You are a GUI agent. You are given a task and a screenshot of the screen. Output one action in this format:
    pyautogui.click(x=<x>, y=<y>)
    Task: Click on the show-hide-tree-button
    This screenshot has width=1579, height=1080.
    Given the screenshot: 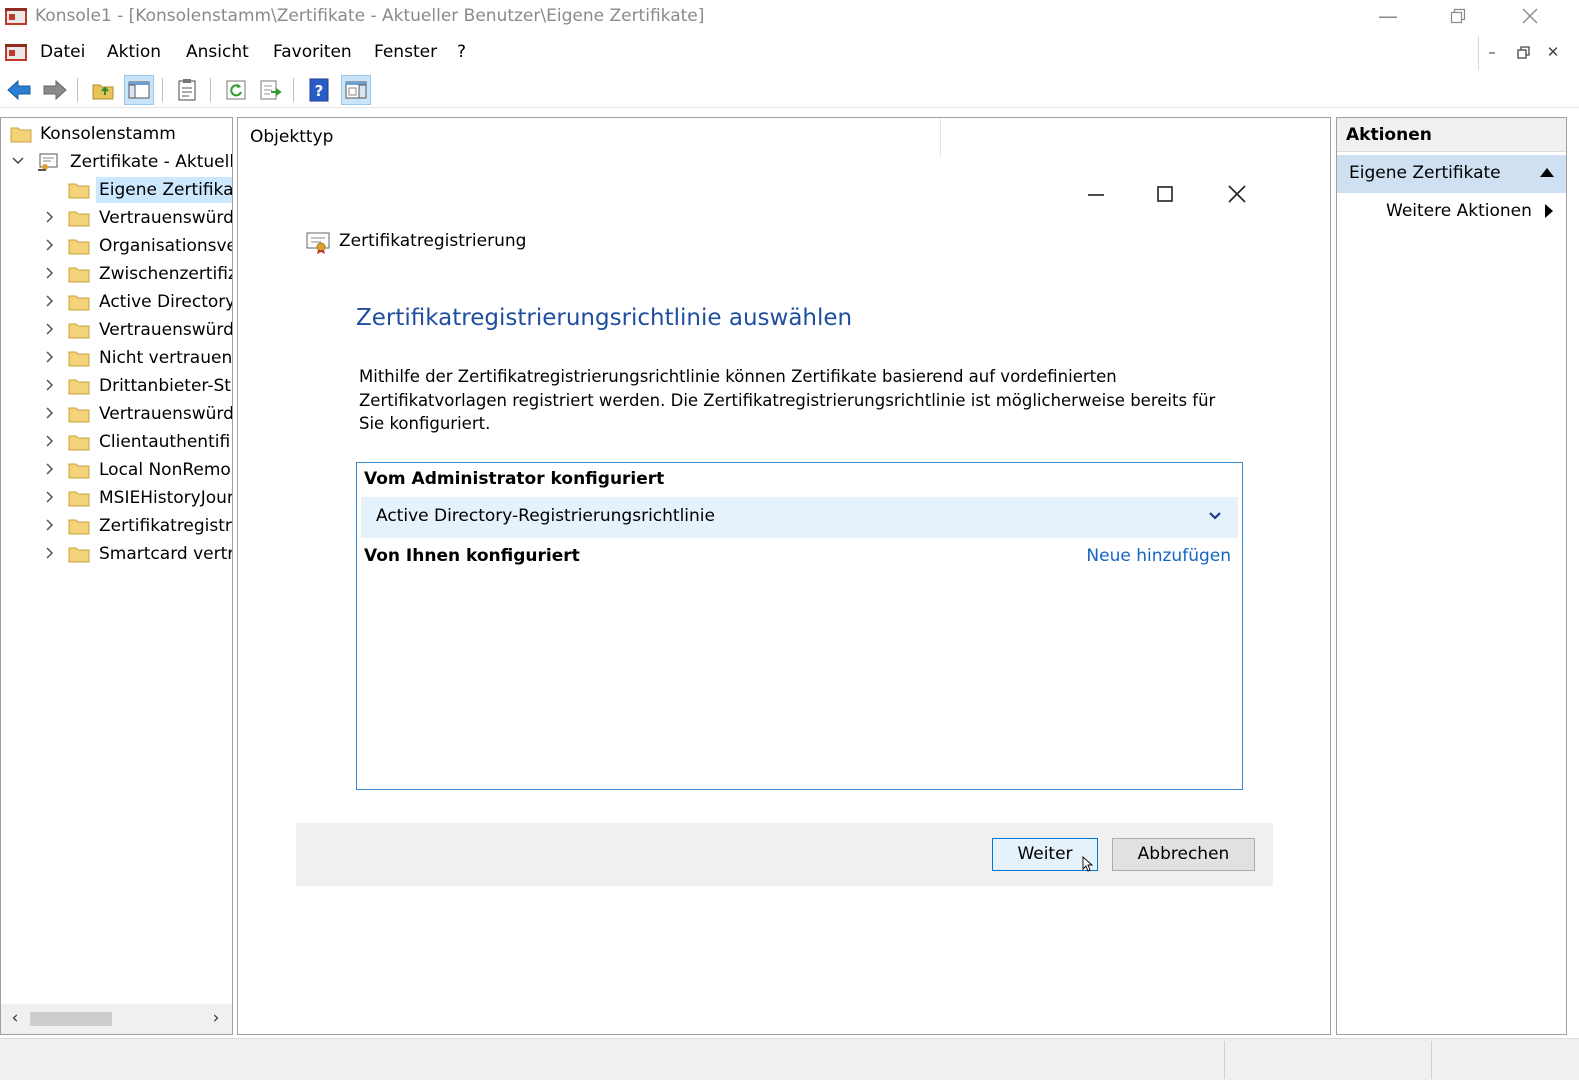 What is the action you would take?
    pyautogui.click(x=139, y=90)
    